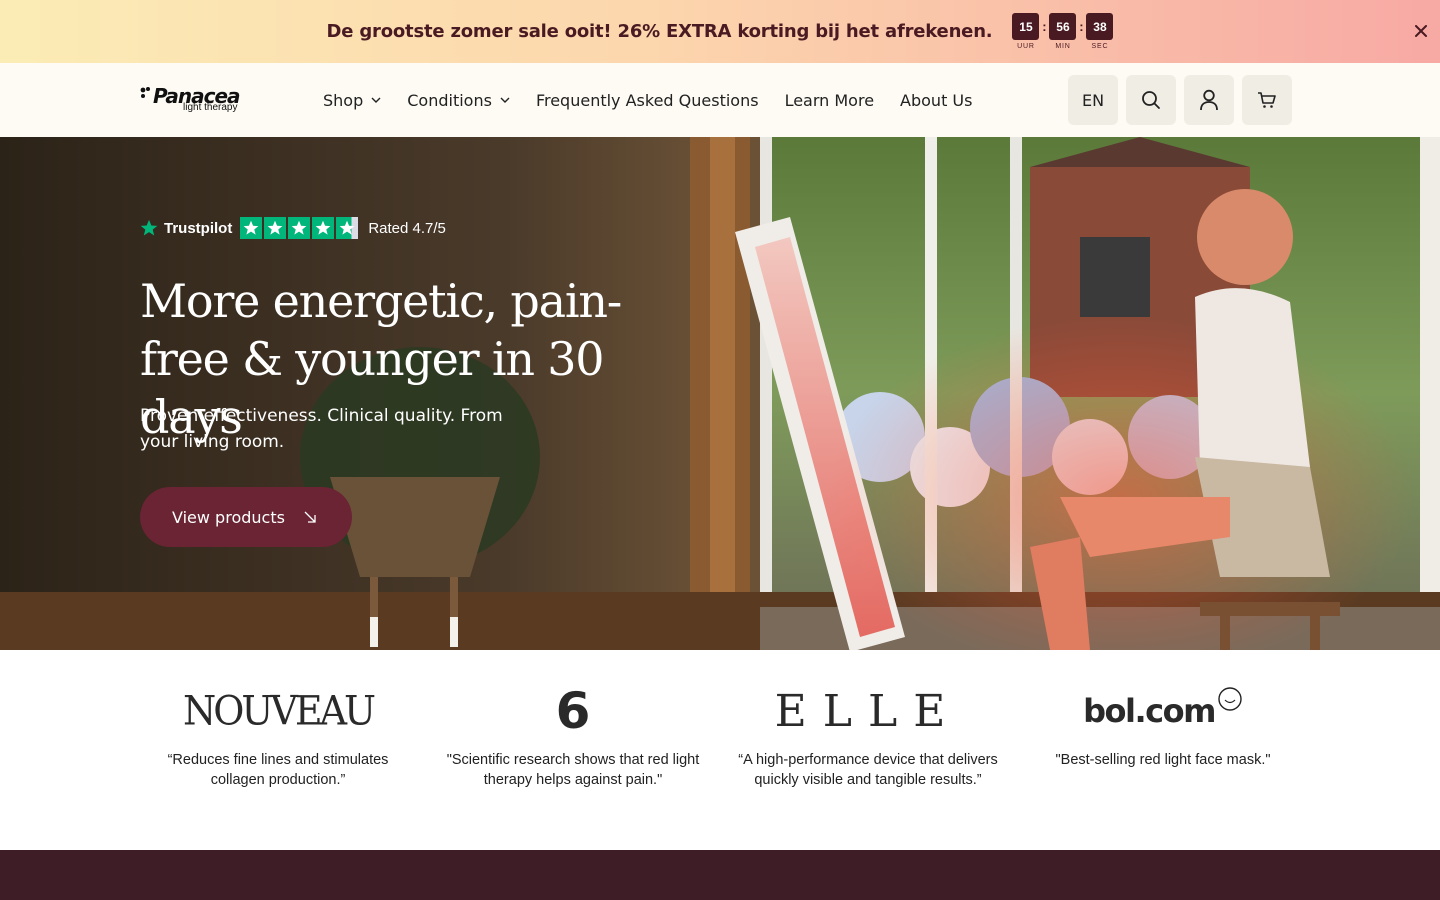 This screenshot has height=900, width=1440. What do you see at coordinates (347, 228) in the screenshot?
I see `half-star-icon` at bounding box center [347, 228].